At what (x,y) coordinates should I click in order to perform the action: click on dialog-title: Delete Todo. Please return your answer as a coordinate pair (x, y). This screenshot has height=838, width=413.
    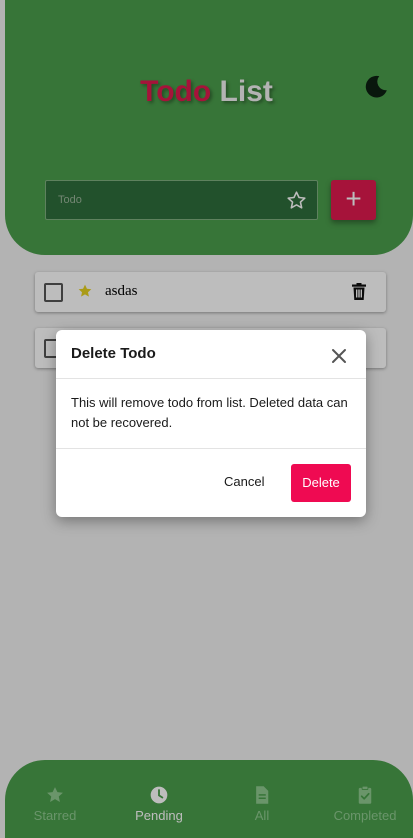
    Looking at the image, I should click on (113, 353).